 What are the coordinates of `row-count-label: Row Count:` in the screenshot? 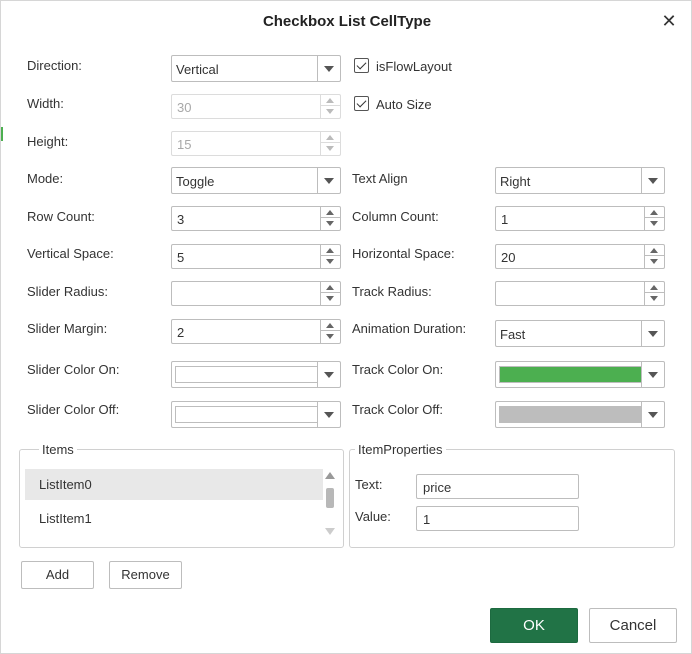 It's located at (61, 216).